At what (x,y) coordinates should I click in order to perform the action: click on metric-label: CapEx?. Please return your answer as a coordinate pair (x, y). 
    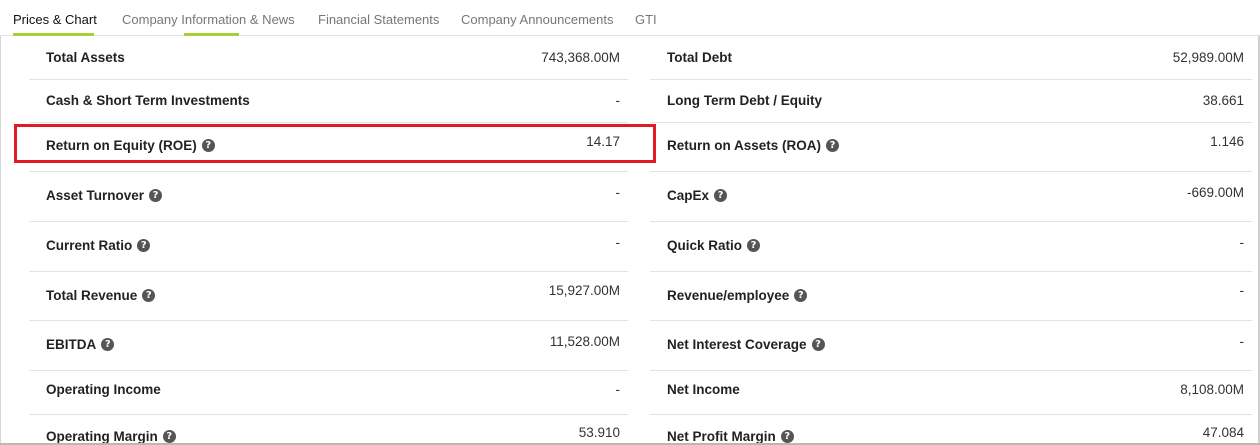
    Looking at the image, I should click on (697, 195).